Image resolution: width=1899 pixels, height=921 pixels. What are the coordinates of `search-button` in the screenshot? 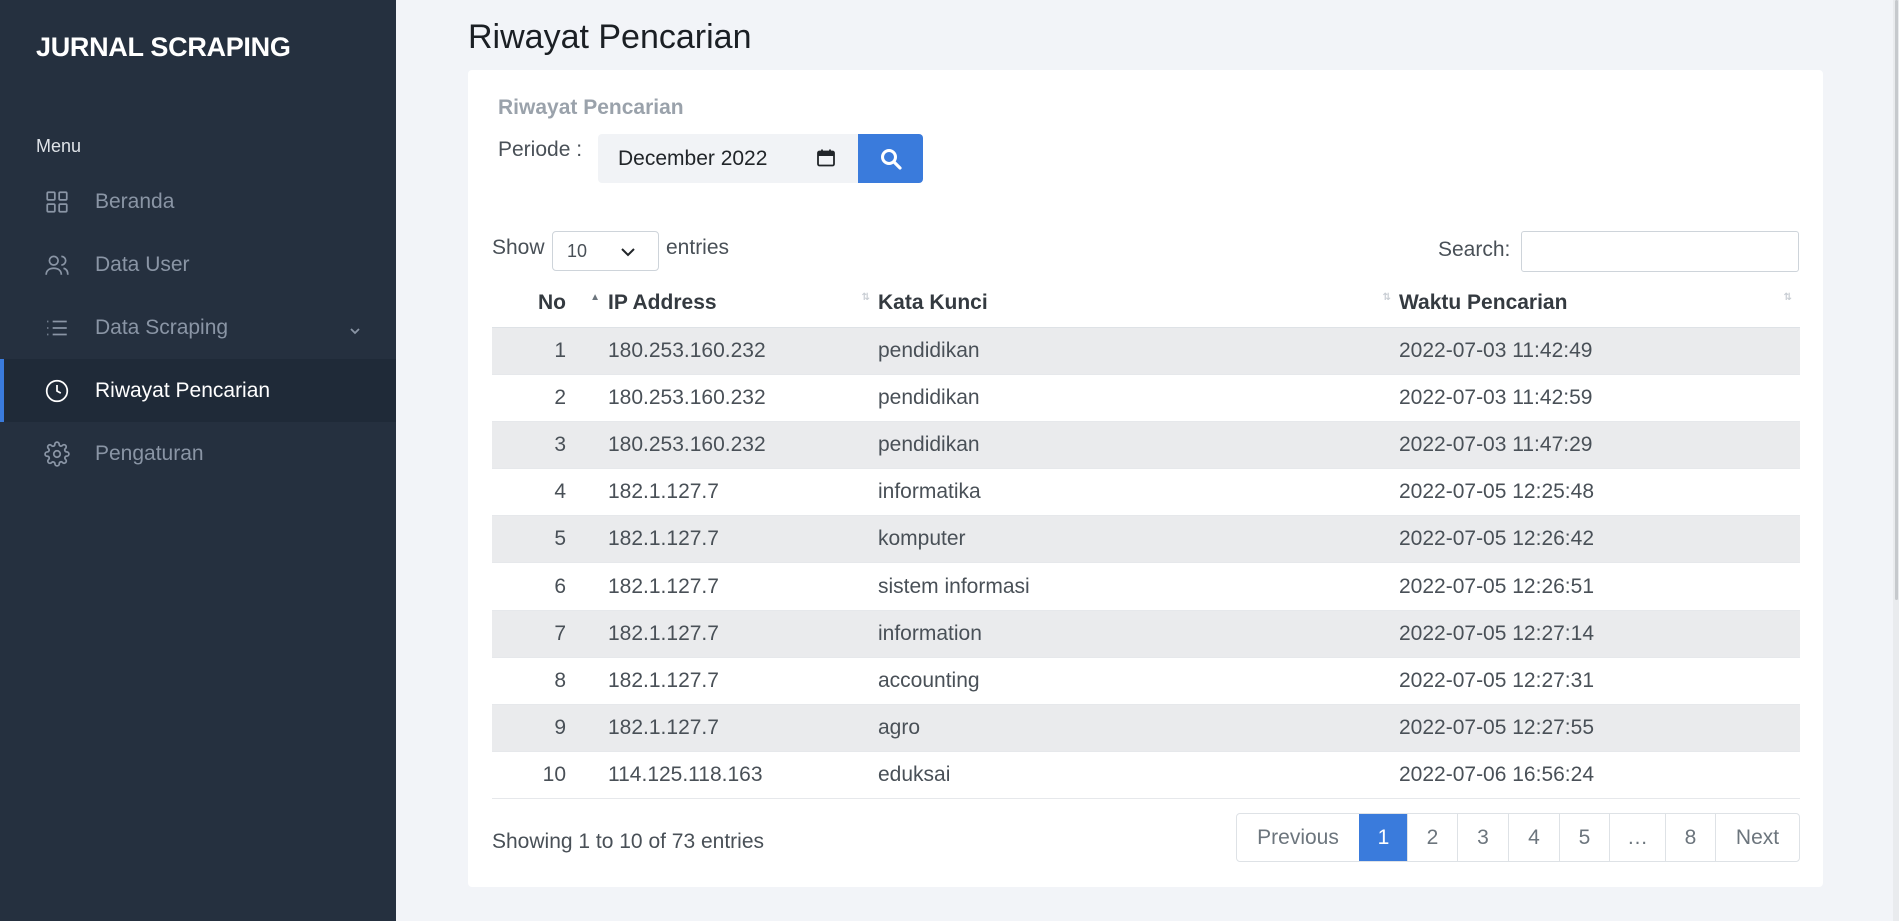 It's located at (890, 158).